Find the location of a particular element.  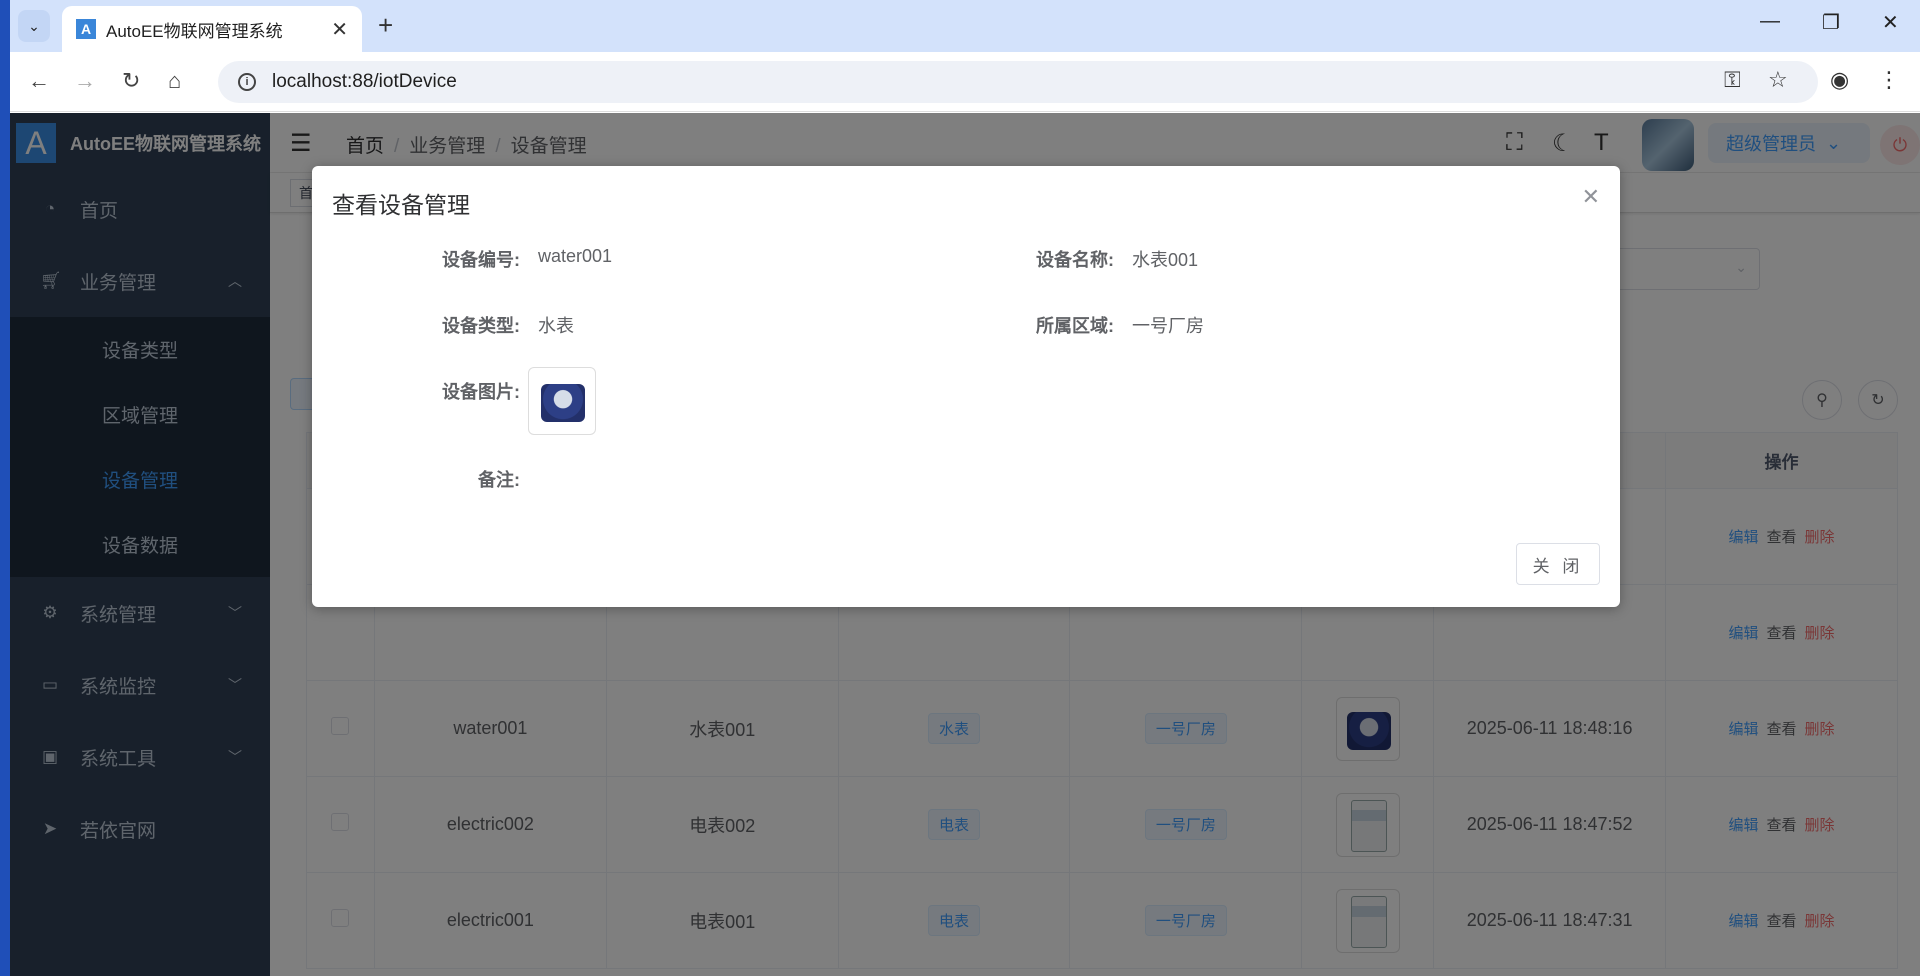

bookmark-star-icon: ☆ is located at coordinates (1778, 80).